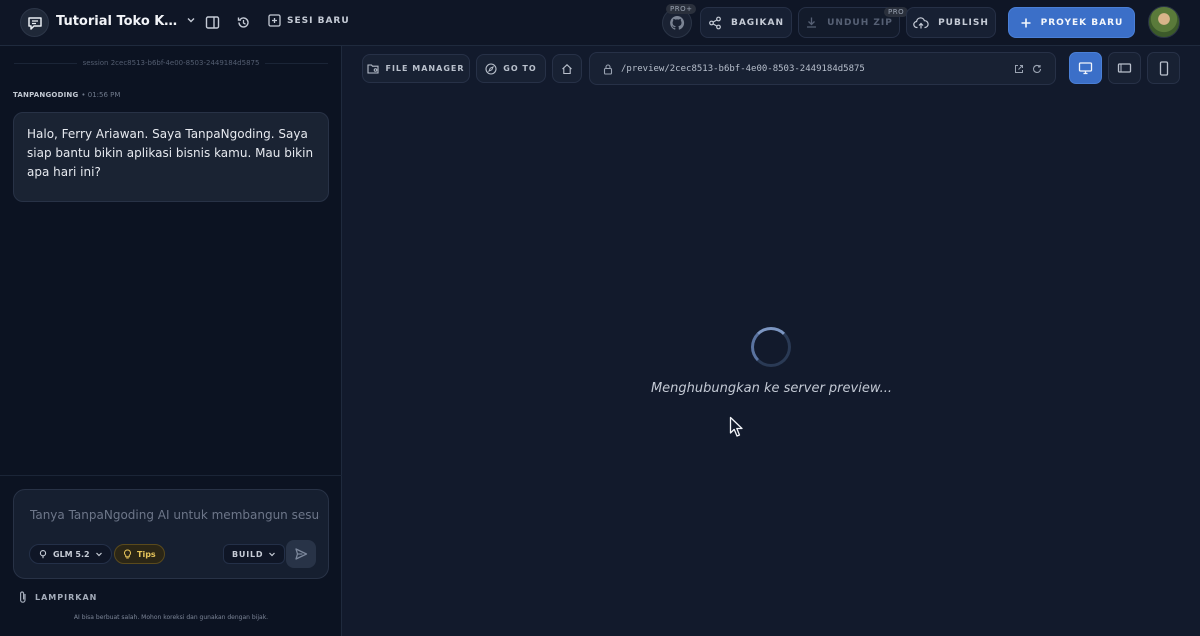 Image resolution: width=1200 pixels, height=636 pixels. What do you see at coordinates (248, 554) in the screenshot?
I see `mode-label: BUILD` at bounding box center [248, 554].